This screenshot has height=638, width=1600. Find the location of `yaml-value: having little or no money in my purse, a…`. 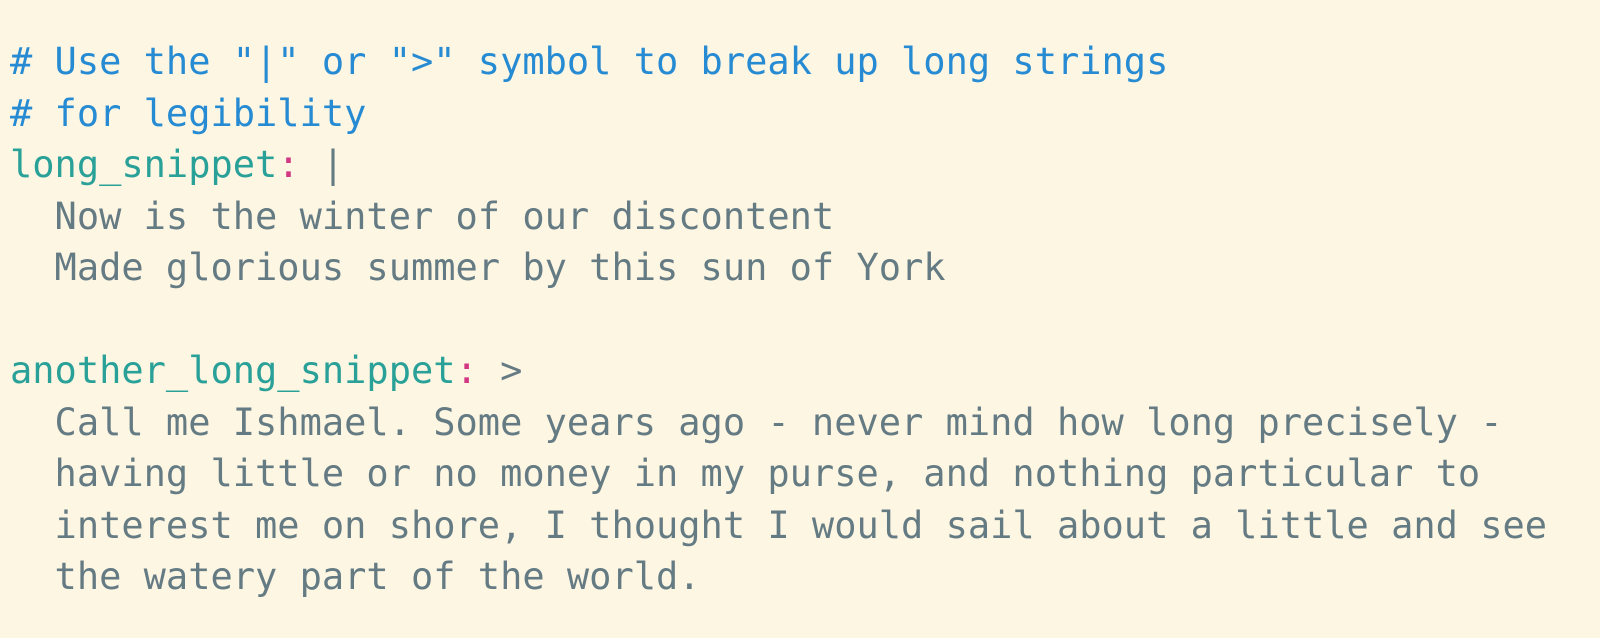

yaml-value: having little or no money in my purse, a… is located at coordinates (745, 473).